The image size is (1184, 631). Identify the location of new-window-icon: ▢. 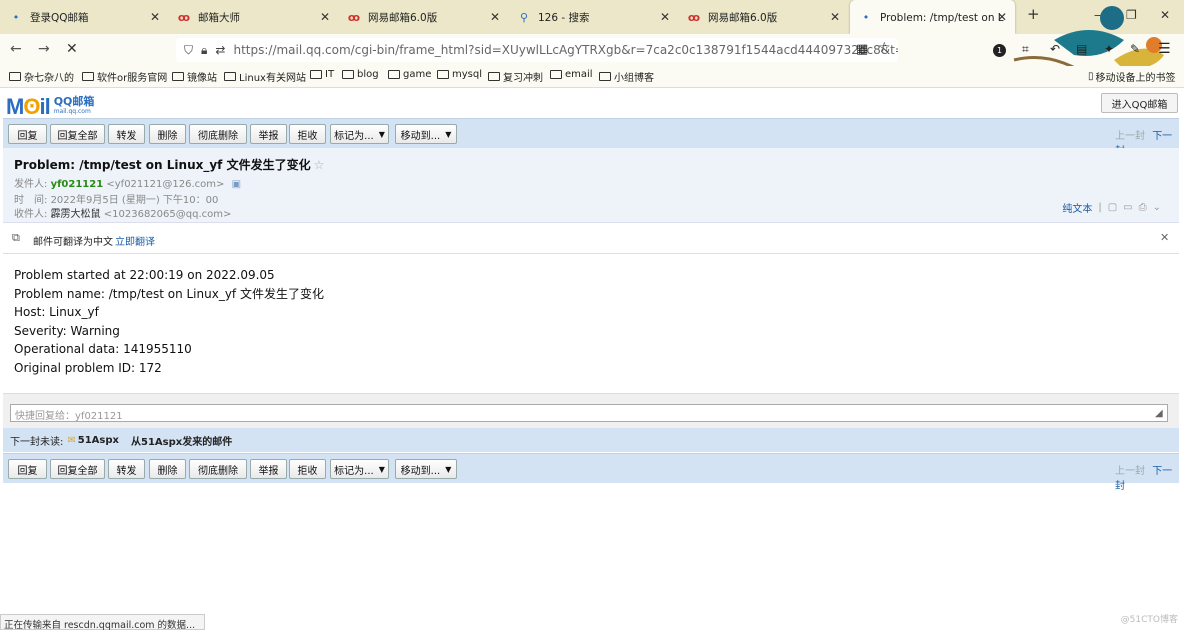
(1112, 207).